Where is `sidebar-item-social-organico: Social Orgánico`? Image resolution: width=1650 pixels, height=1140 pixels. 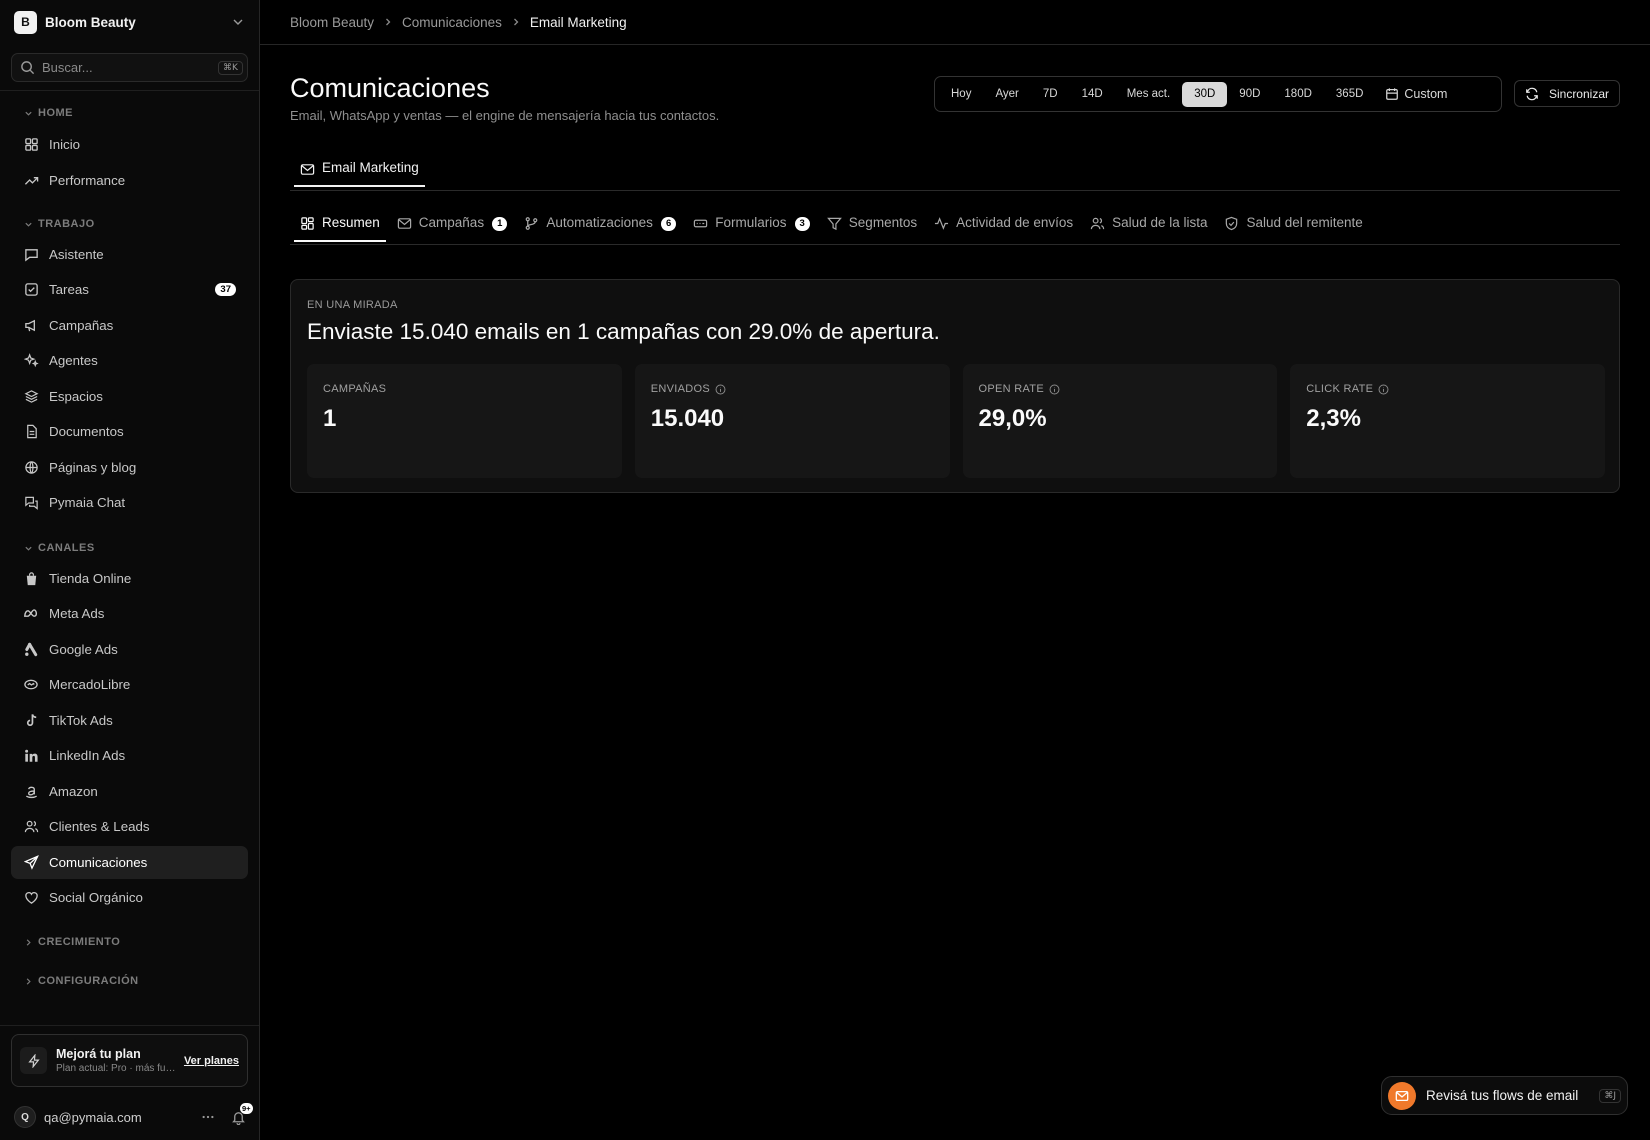
sidebar-item-social-organico: Social Orgánico is located at coordinates (129, 897).